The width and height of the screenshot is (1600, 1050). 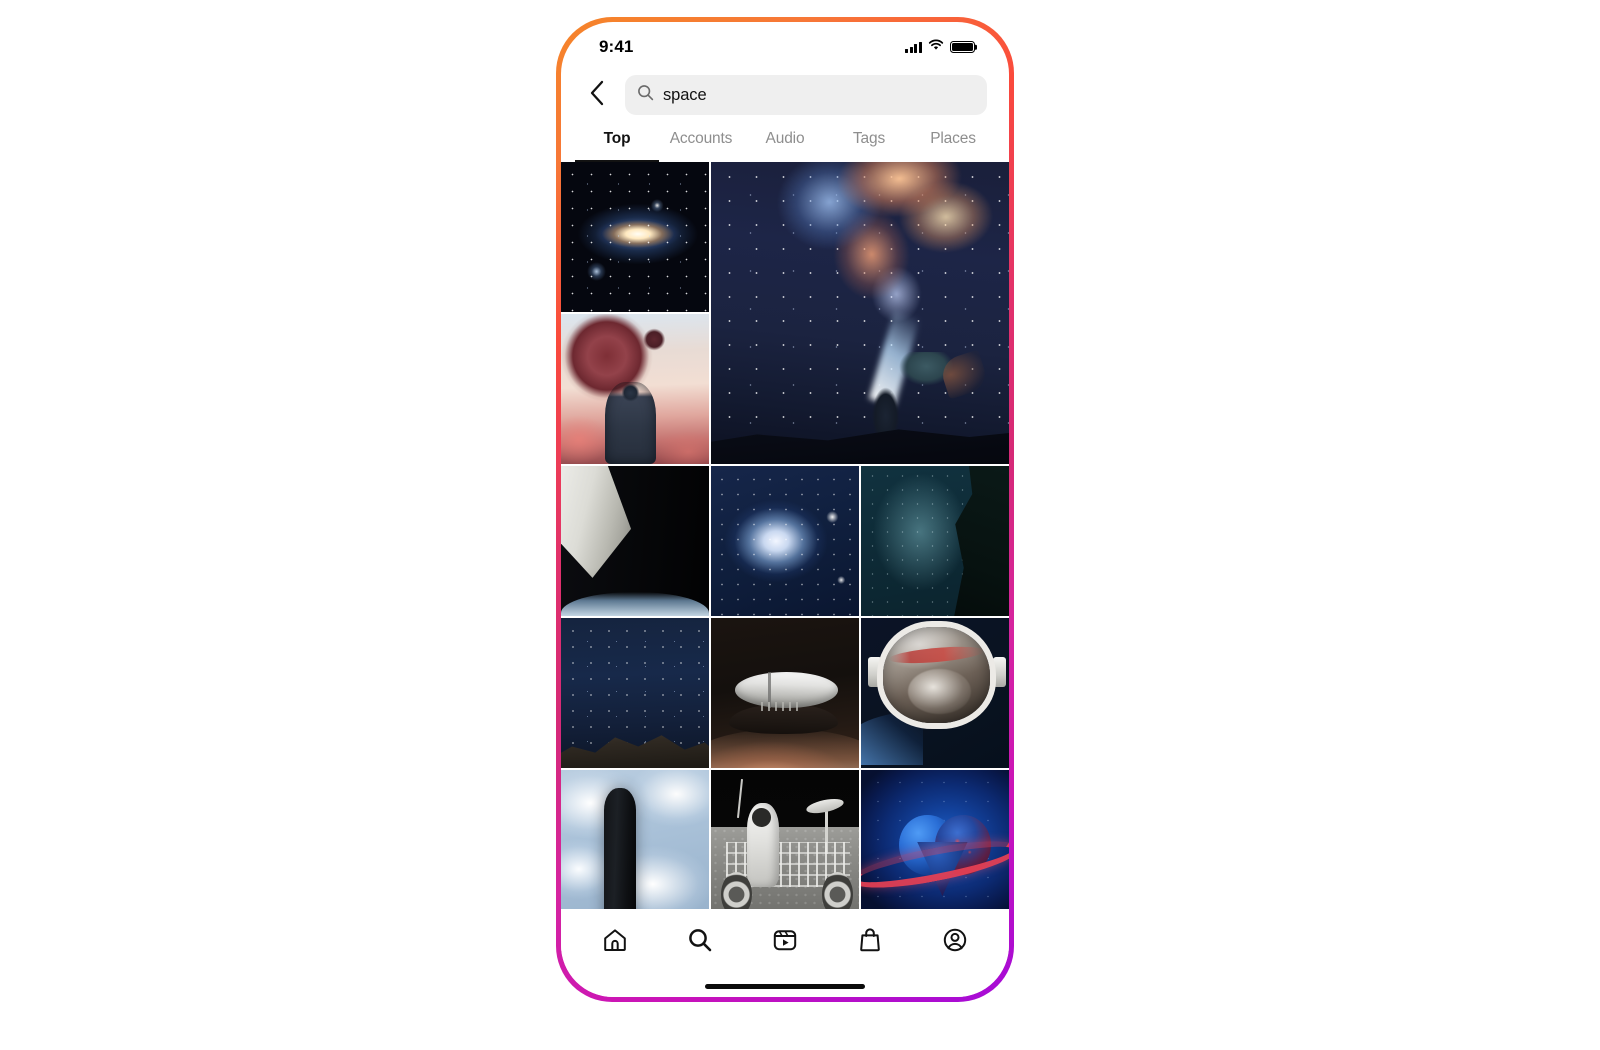 What do you see at coordinates (953, 142) in the screenshot?
I see `tab-places: Places` at bounding box center [953, 142].